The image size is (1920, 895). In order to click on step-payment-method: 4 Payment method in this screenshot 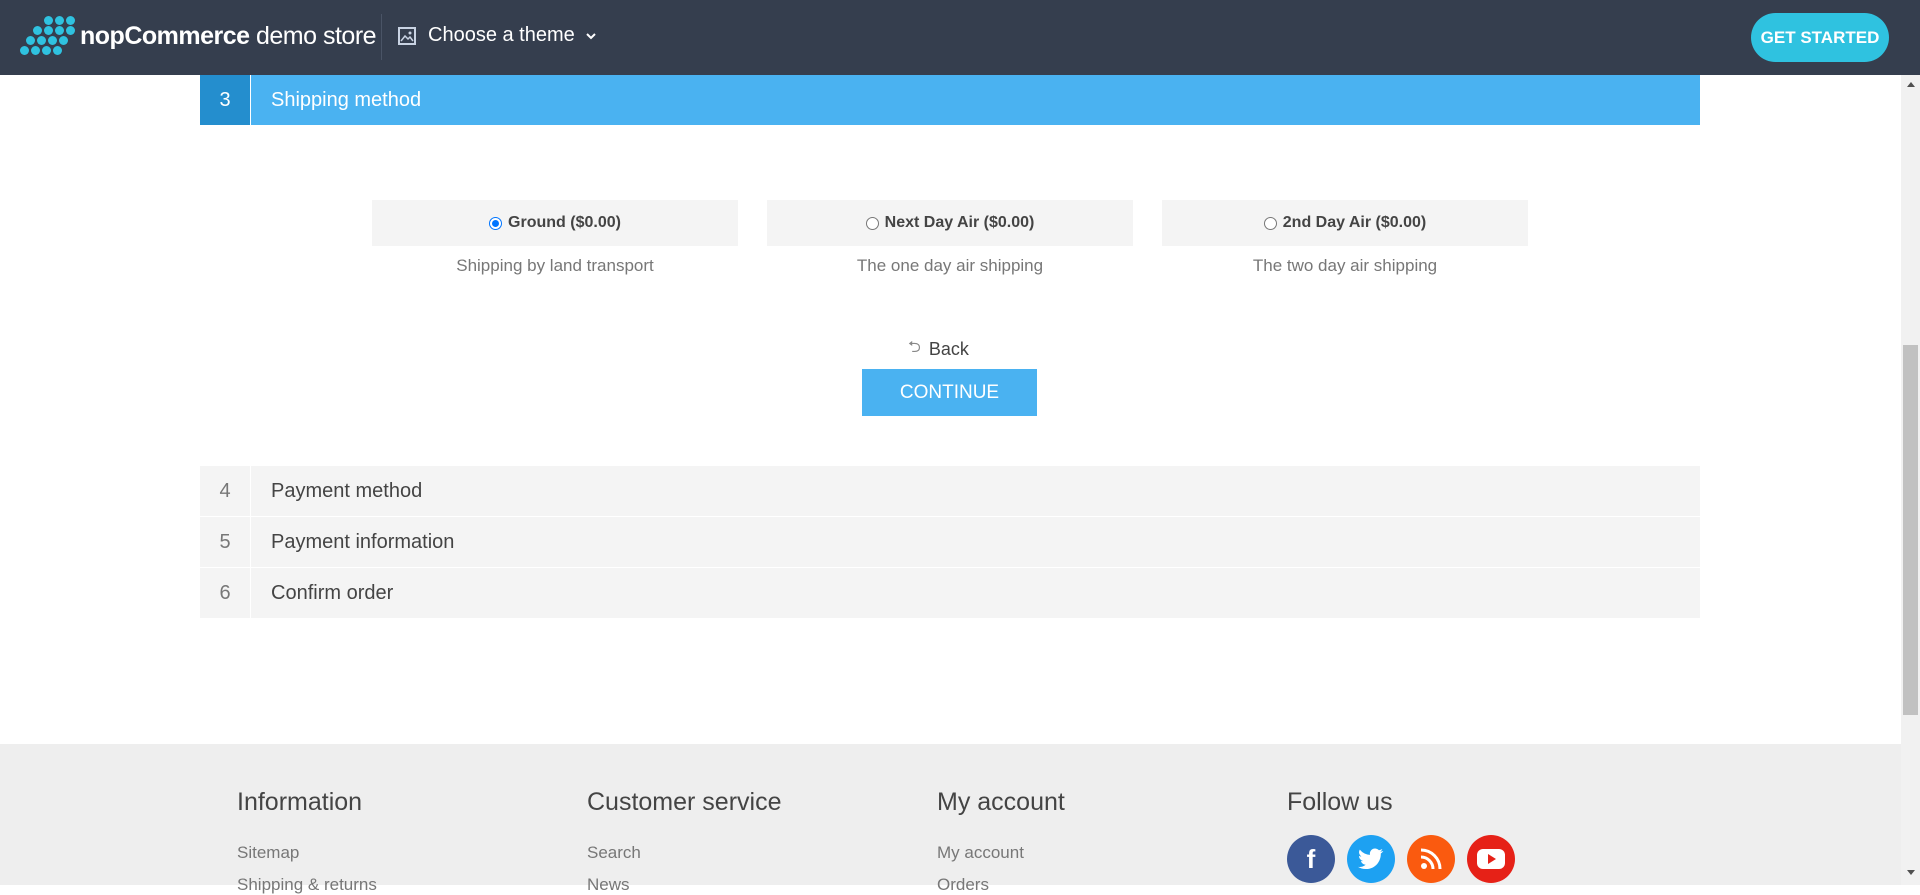, I will do `click(950, 491)`.